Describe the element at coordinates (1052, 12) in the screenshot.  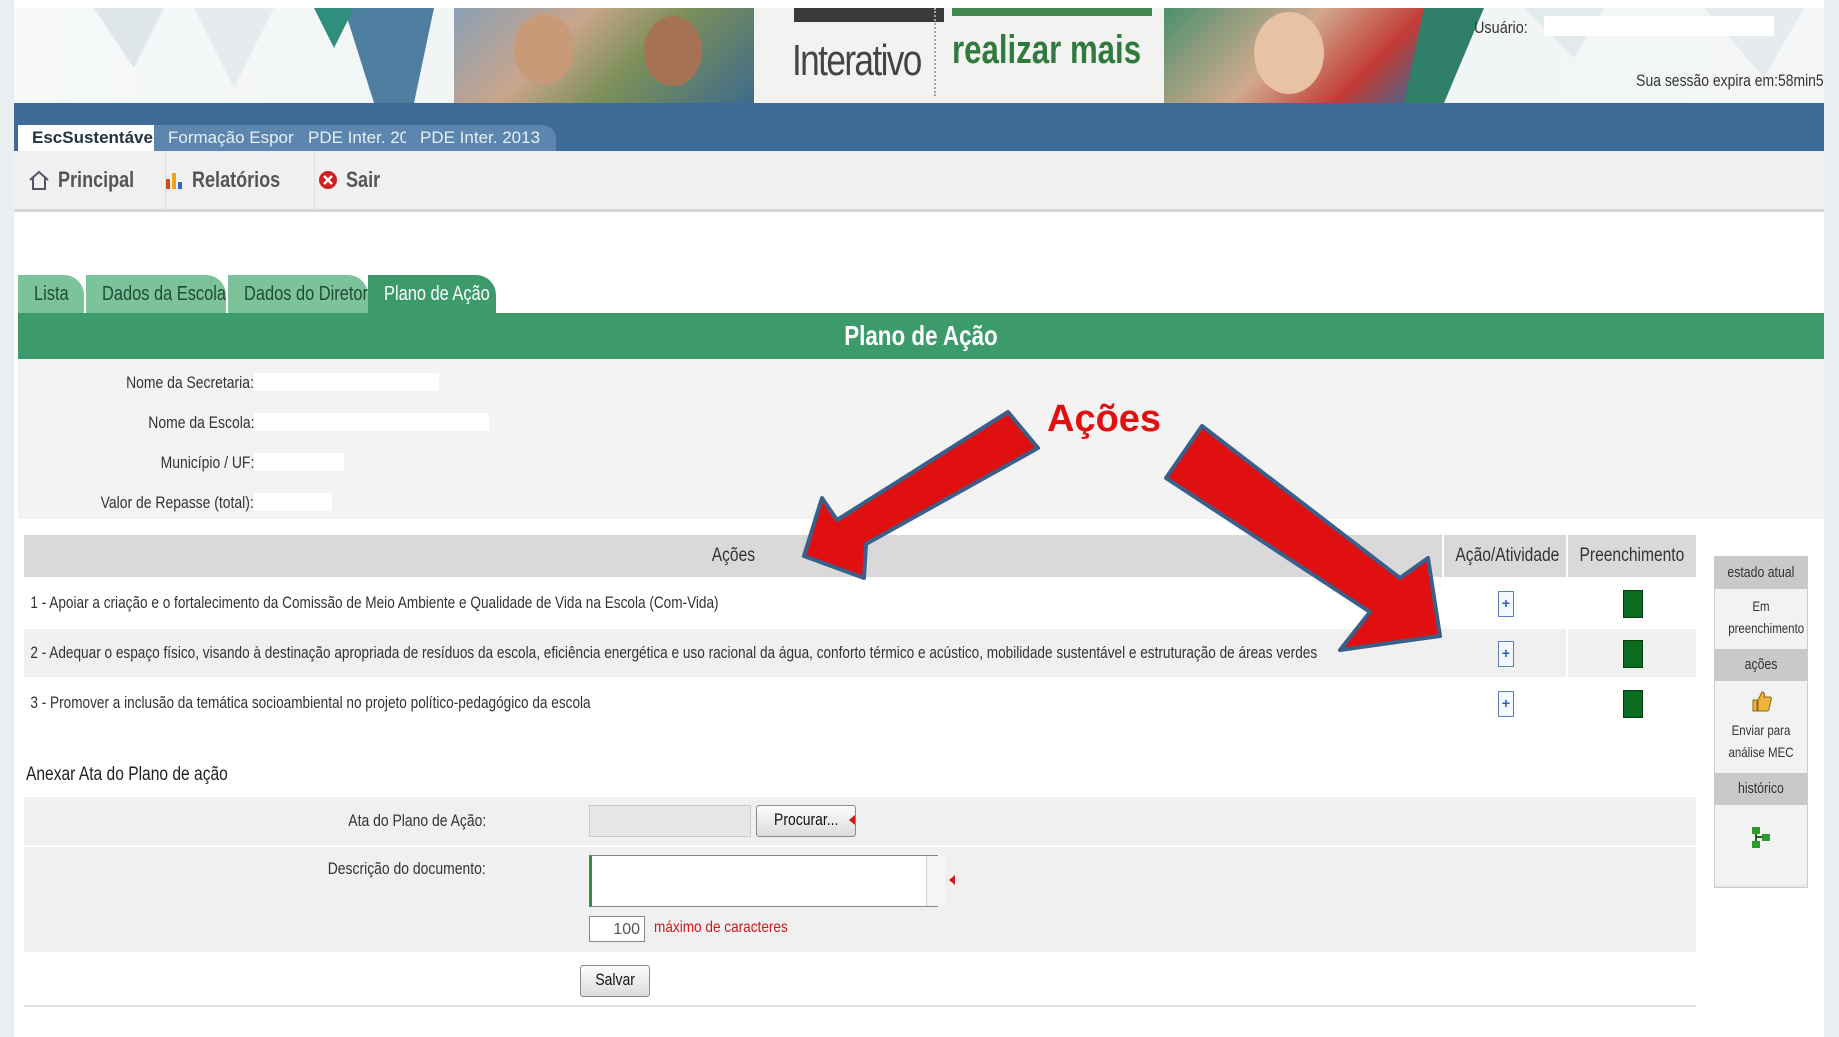
I see `slogan-top-line` at that location.